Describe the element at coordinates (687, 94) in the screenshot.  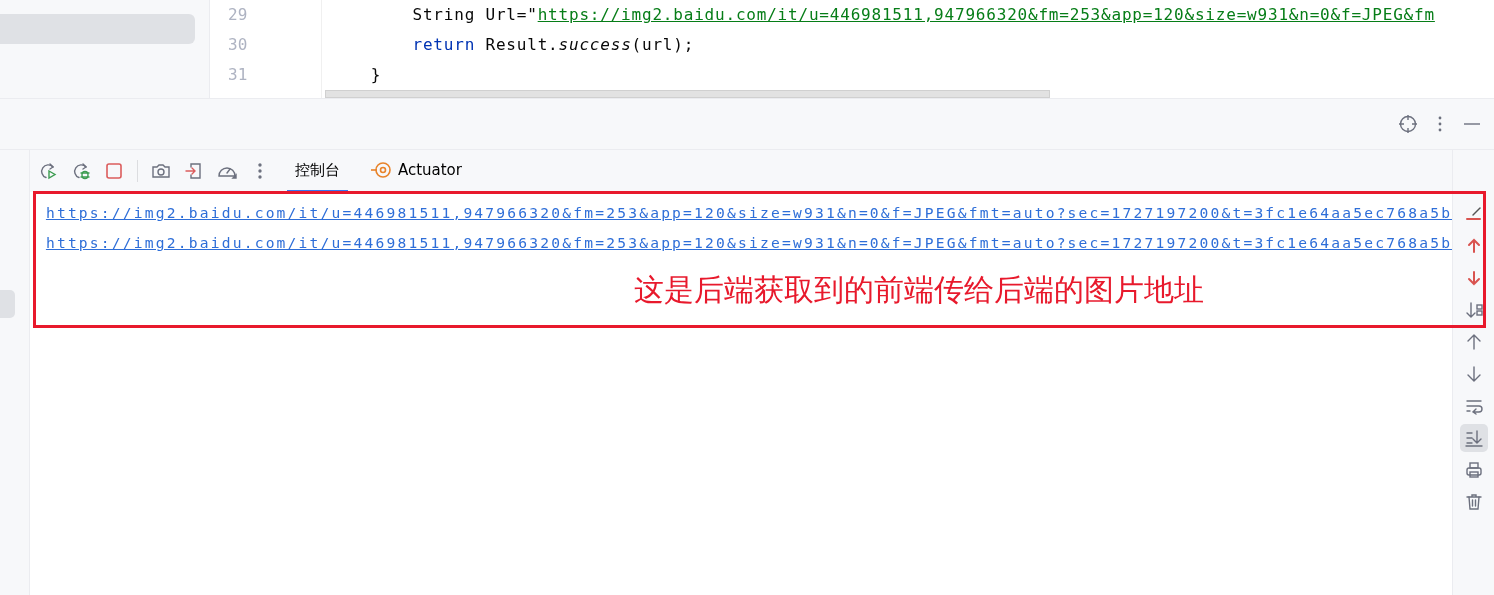
I see `horizontal-scrollbar` at that location.